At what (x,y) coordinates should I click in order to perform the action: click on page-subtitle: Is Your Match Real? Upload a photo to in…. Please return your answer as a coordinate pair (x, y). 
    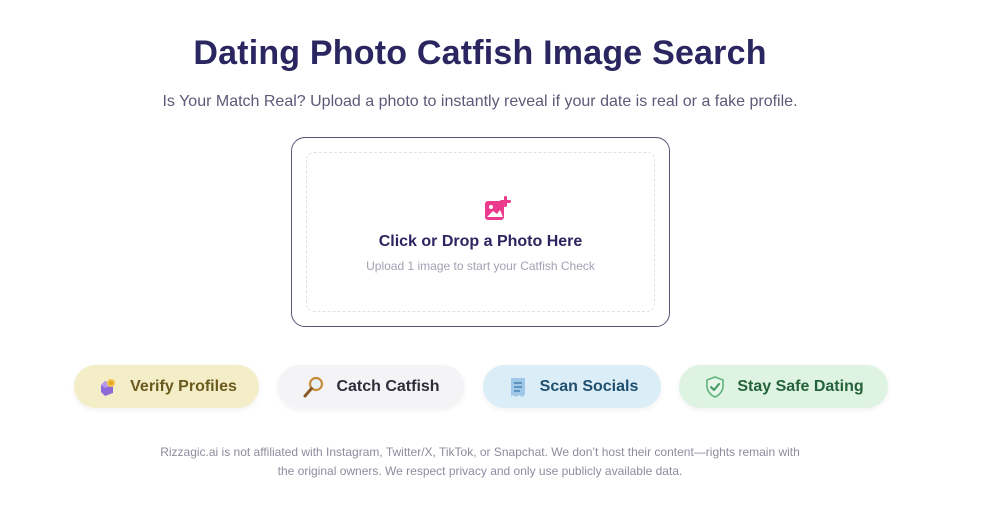
    Looking at the image, I should click on (480, 101).